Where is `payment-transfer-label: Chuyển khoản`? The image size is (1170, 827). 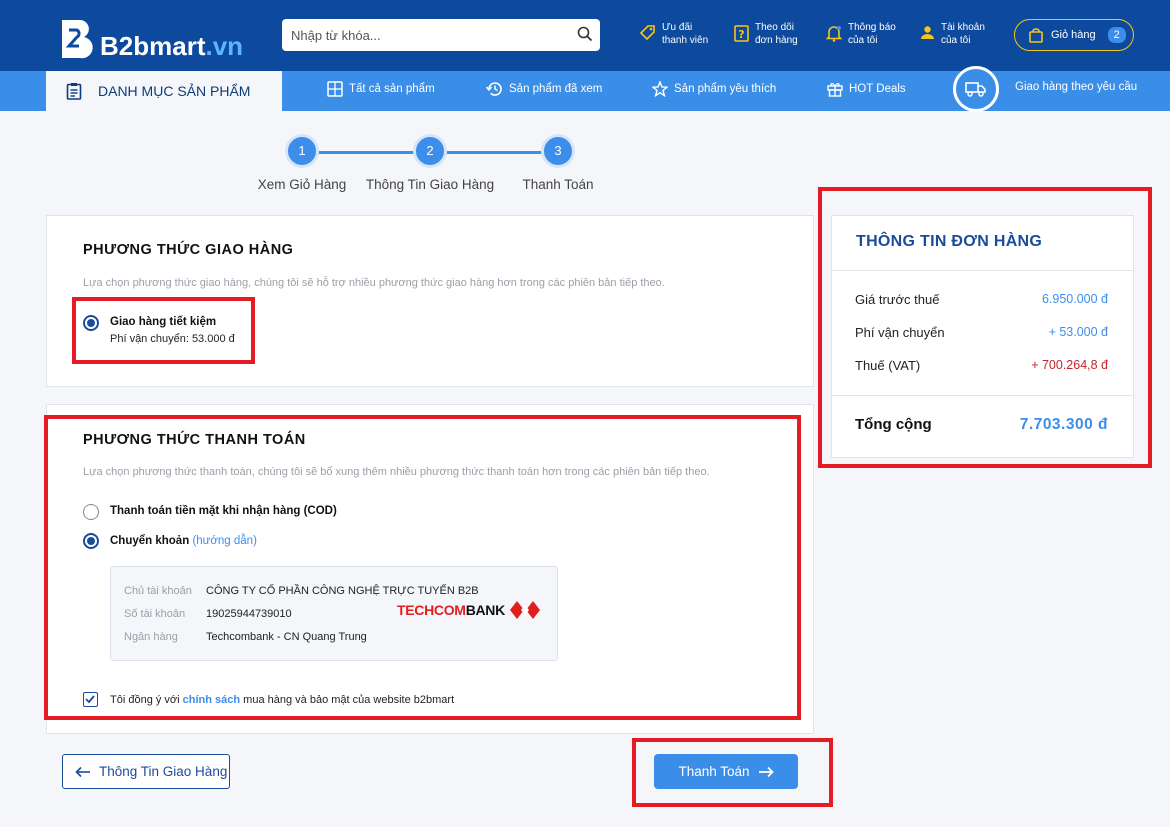
payment-transfer-label: Chuyển khoản is located at coordinates (150, 541).